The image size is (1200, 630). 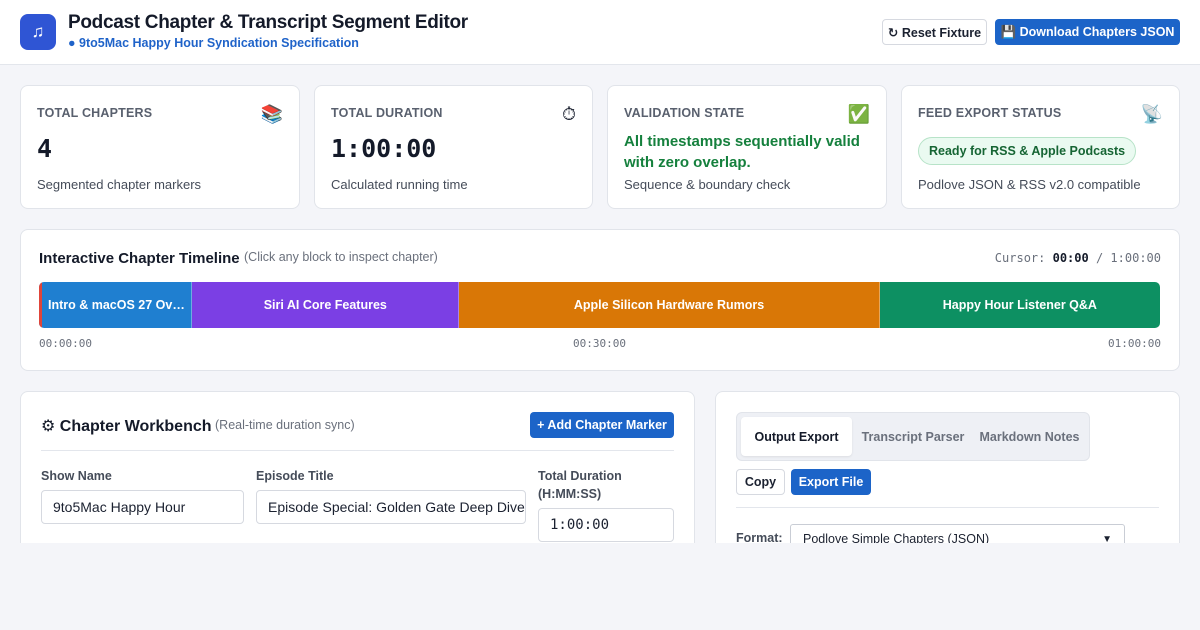 What do you see at coordinates (45, 148) in the screenshot?
I see `stat-value: 4` at bounding box center [45, 148].